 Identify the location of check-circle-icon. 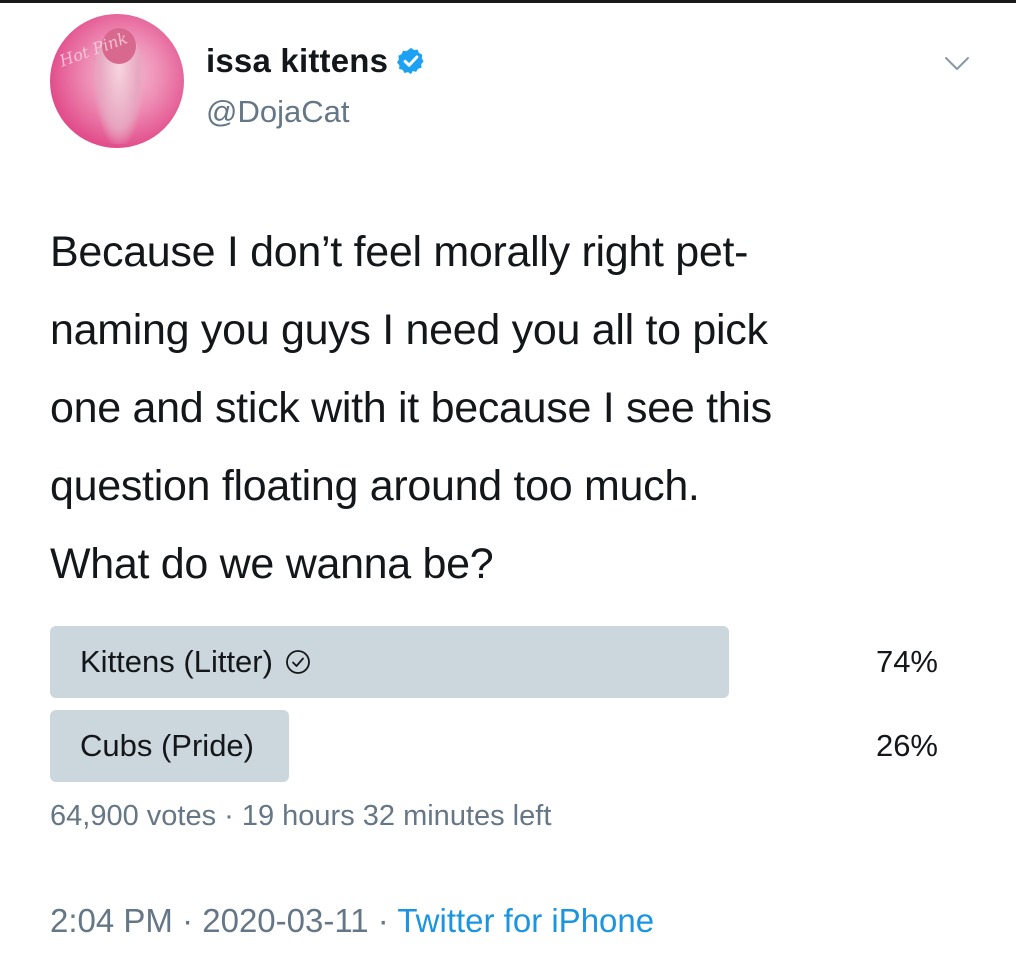
(298, 662).